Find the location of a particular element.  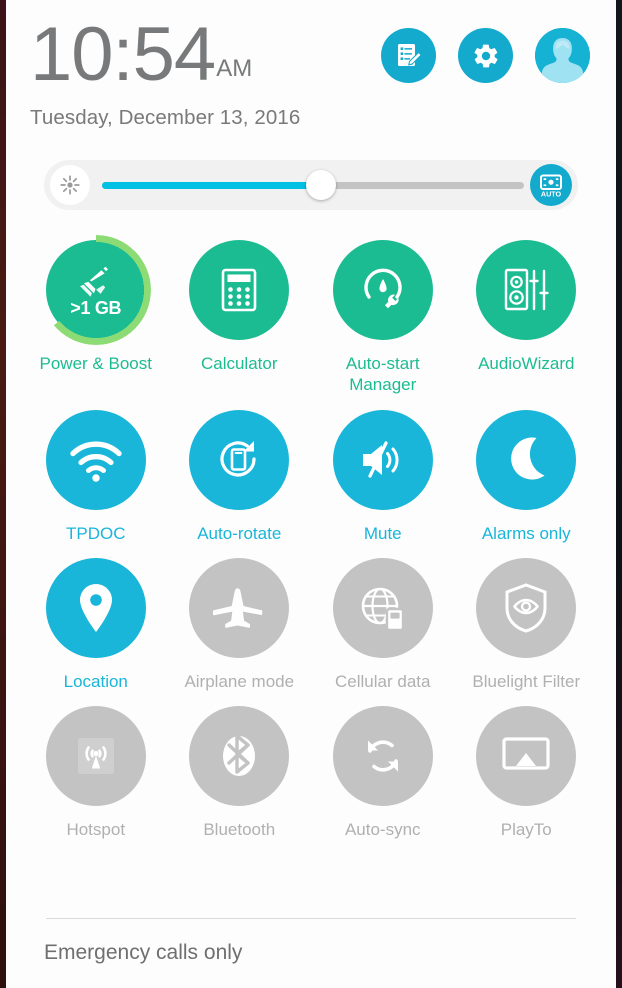

tile-label: Auto-sync is located at coordinates (382, 829).